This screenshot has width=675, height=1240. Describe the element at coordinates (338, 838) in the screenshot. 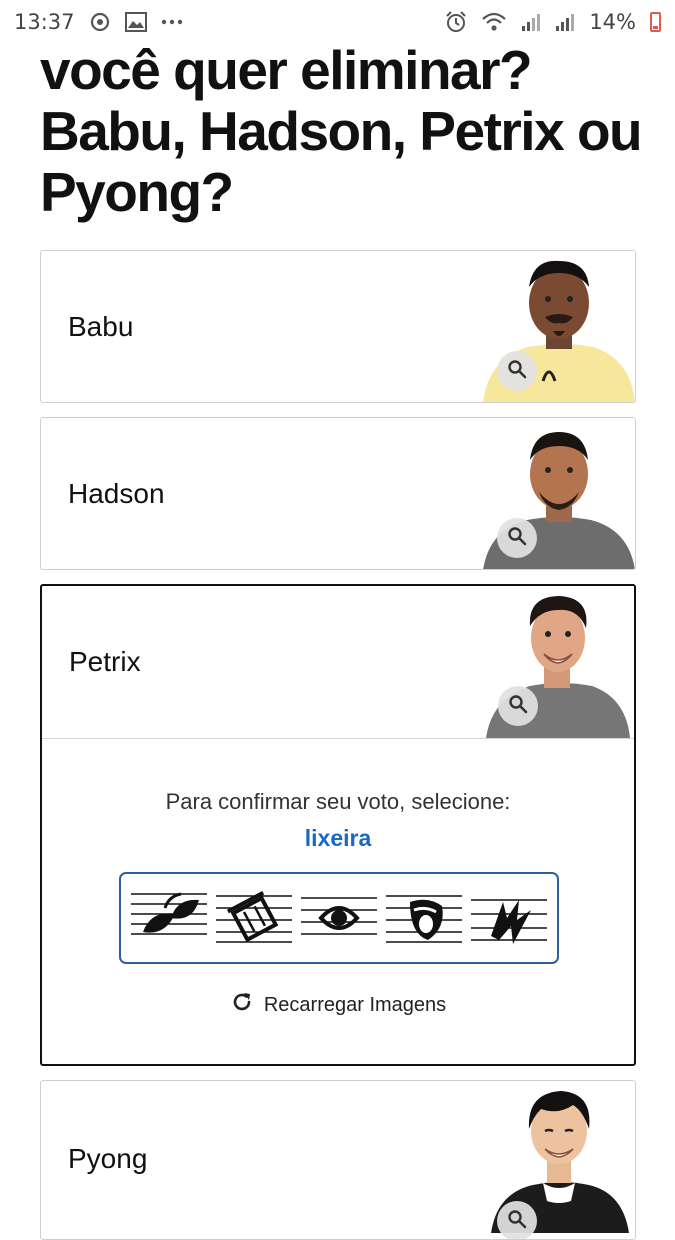

I see `captcha-target: lixeira` at that location.